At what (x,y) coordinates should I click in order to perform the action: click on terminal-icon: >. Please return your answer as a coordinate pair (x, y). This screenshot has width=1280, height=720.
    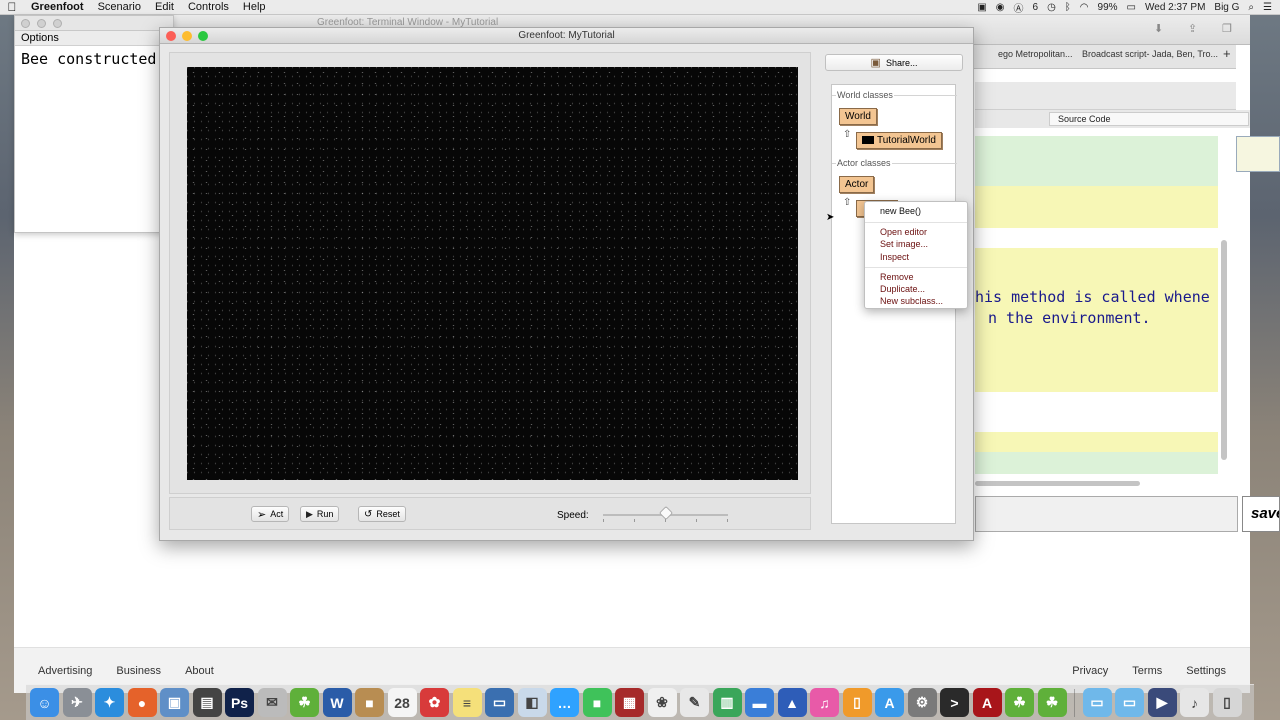
    Looking at the image, I should click on (954, 702).